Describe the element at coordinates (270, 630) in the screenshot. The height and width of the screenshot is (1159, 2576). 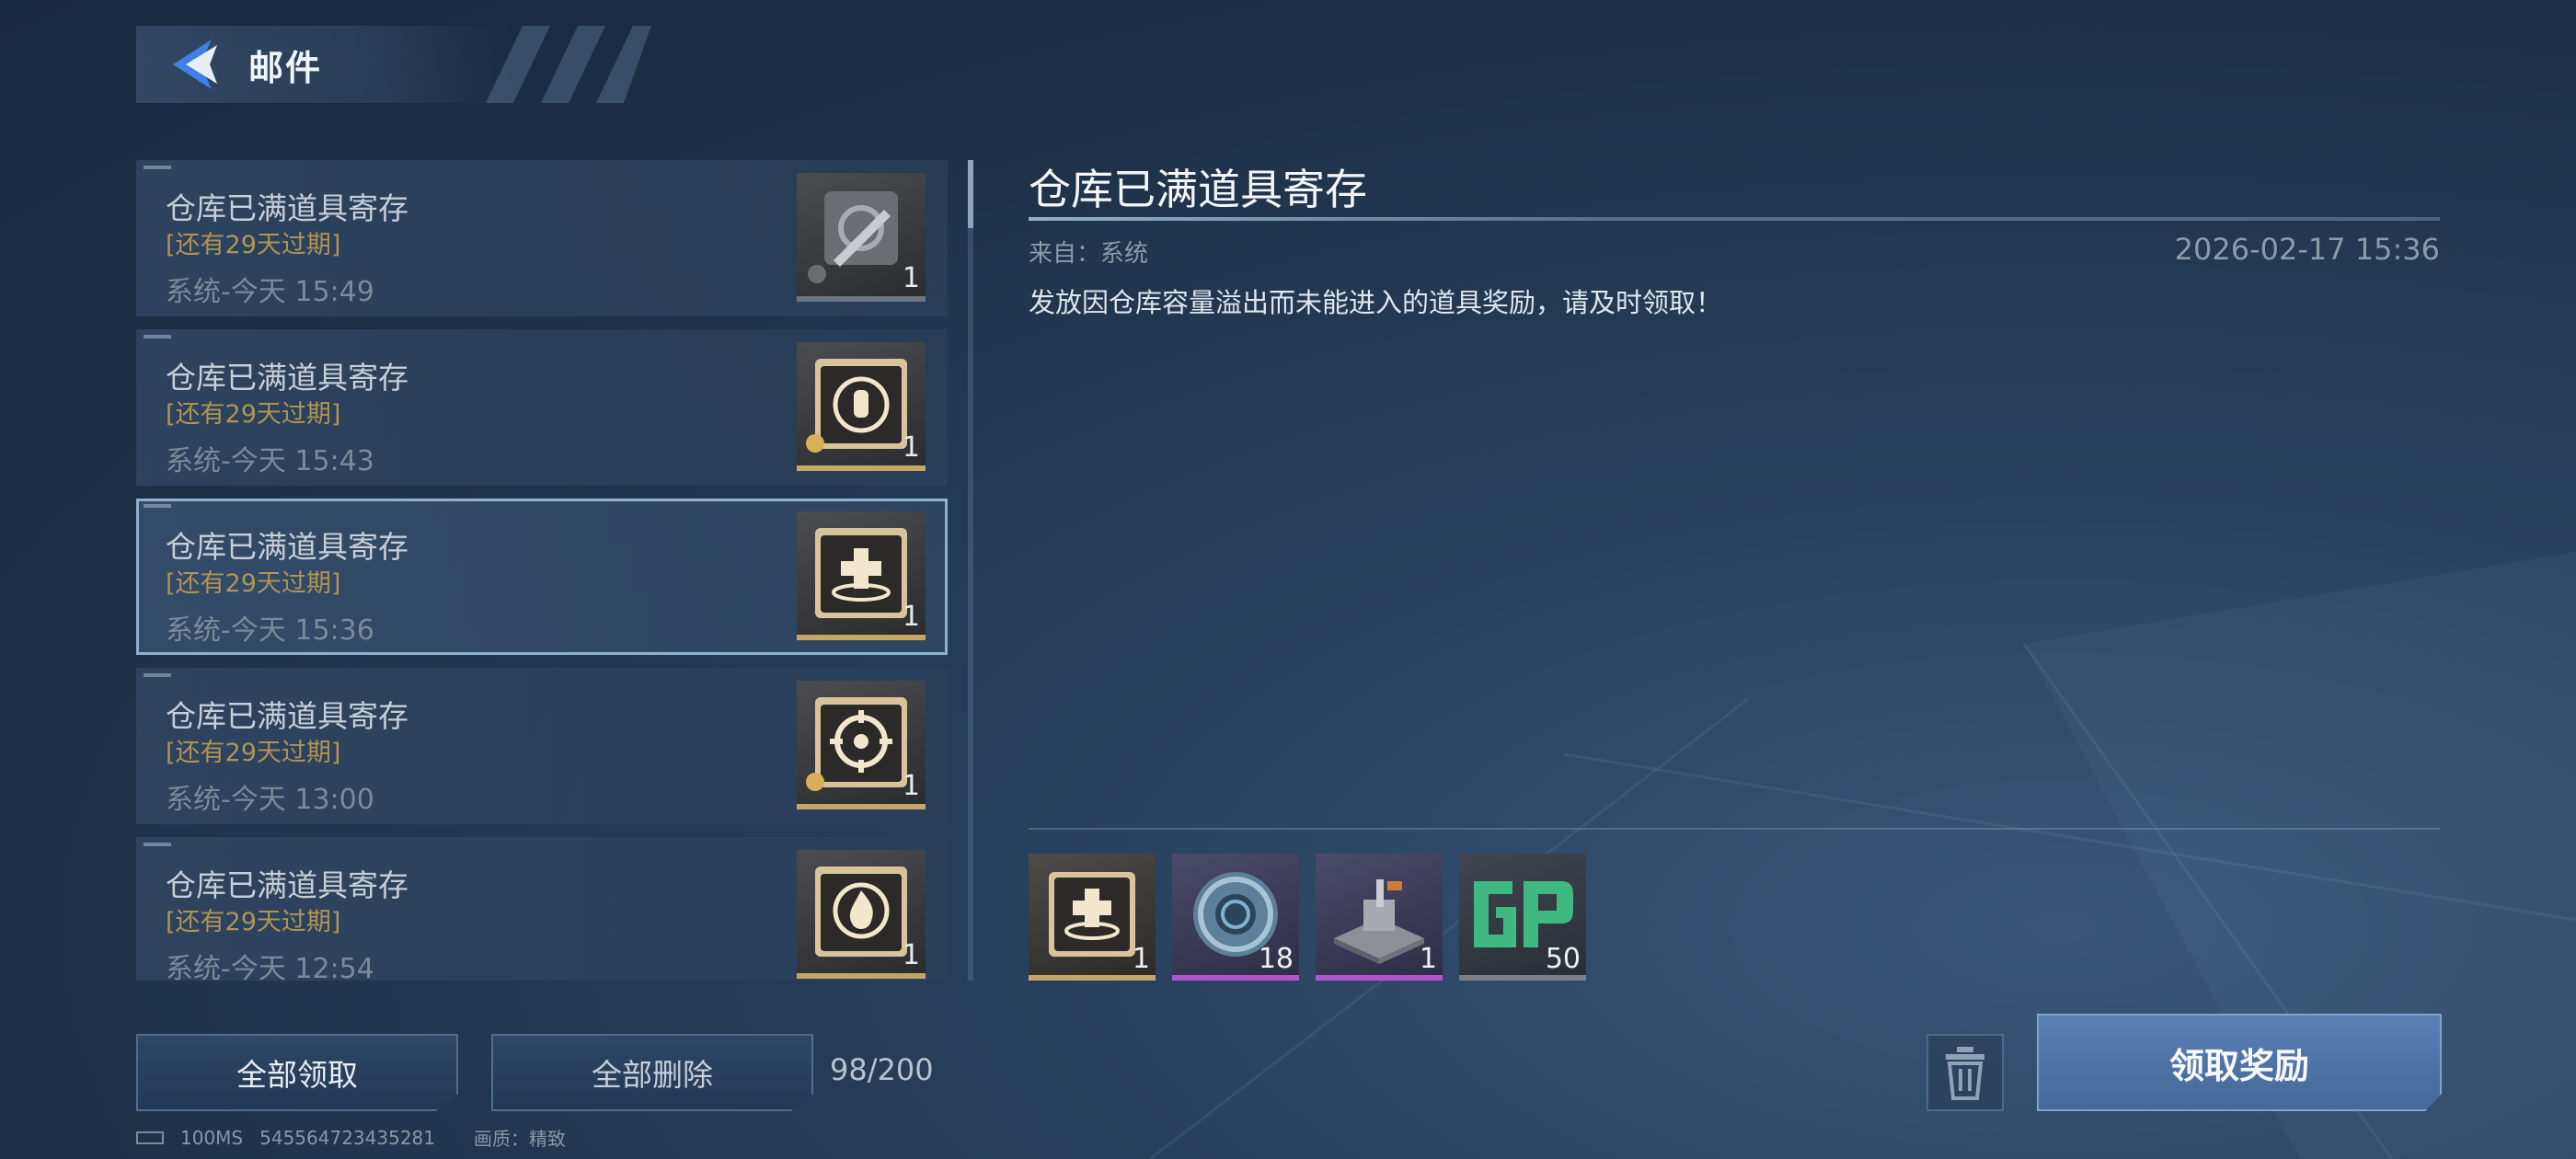
I see `mail-time: 系统-今天 15:36` at that location.